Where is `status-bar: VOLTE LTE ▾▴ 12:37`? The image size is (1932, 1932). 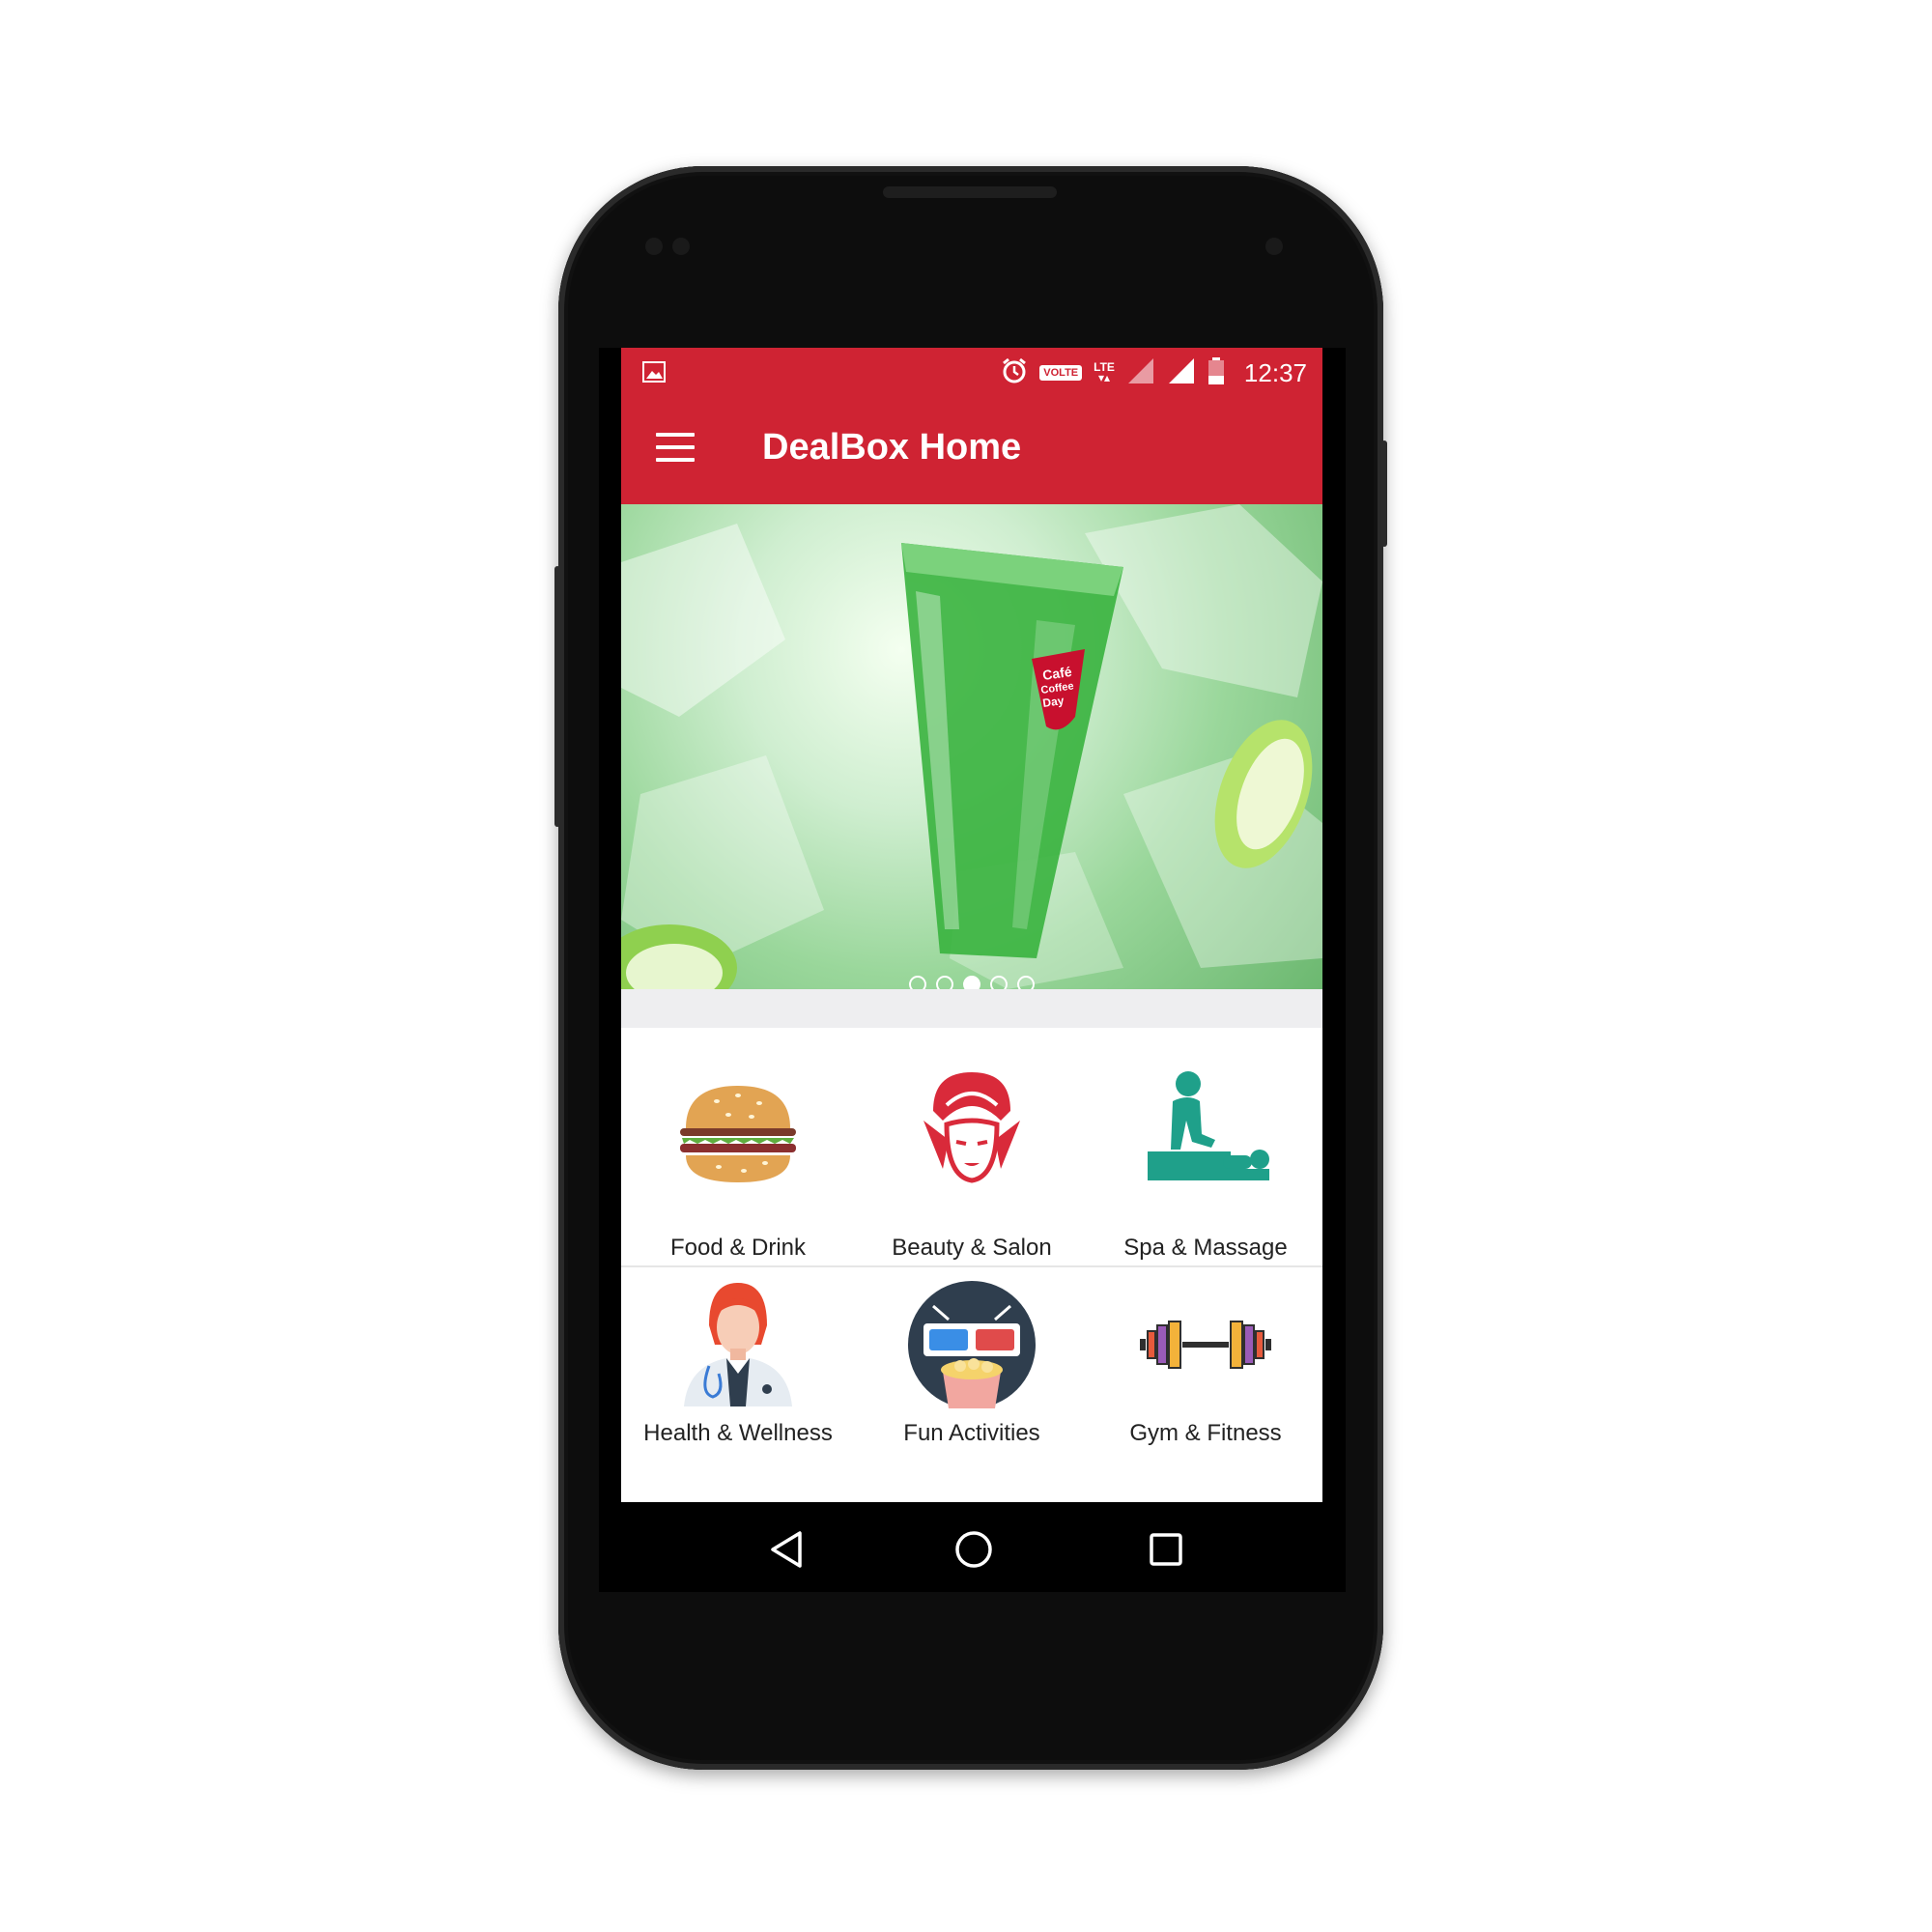
status-bar: VOLTE LTE ▾▴ 12:37 is located at coordinates (971, 372).